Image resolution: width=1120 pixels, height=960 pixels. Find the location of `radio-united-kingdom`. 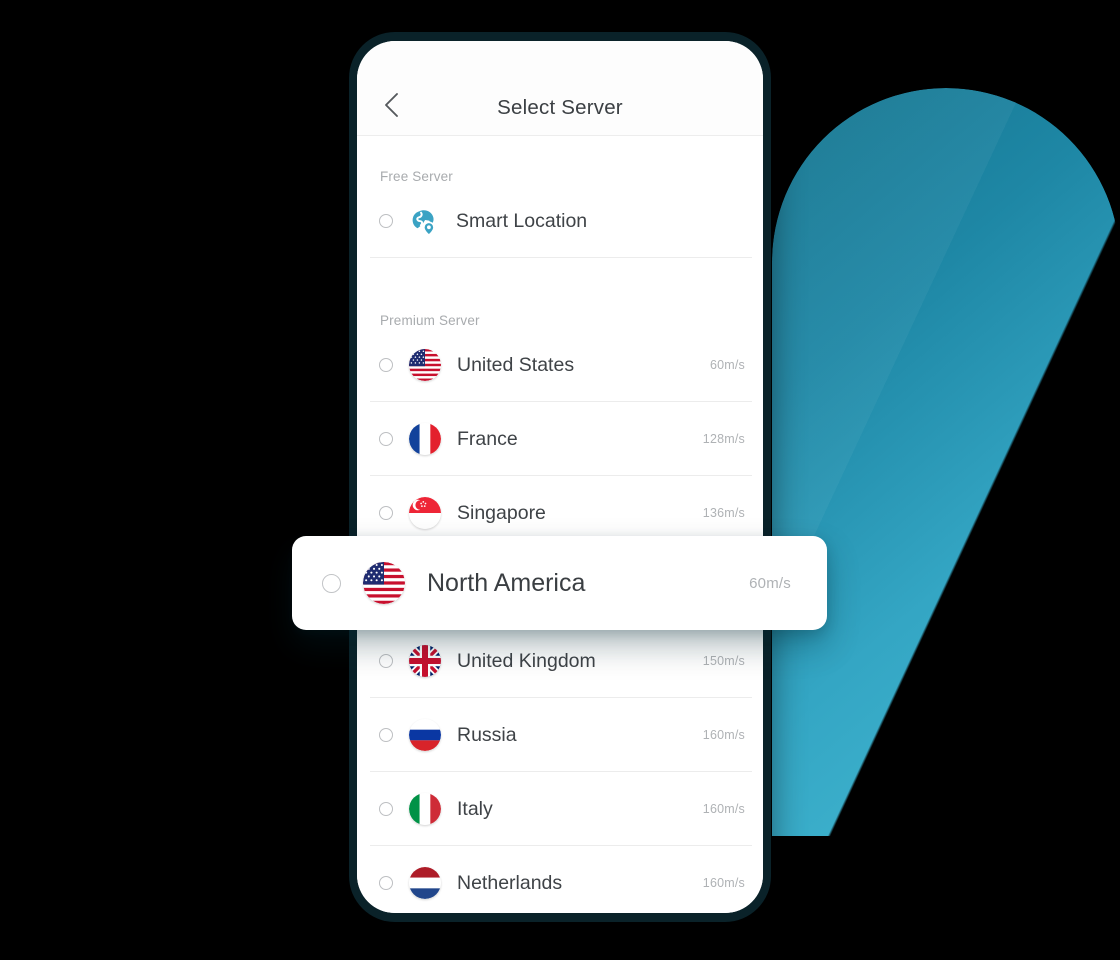

radio-united-kingdom is located at coordinates (386, 661).